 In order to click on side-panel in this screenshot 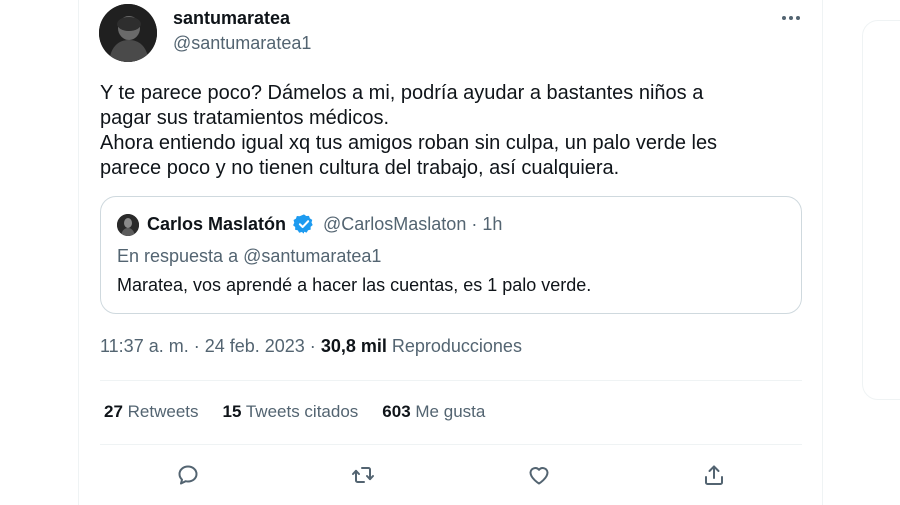, I will do `click(881, 210)`.